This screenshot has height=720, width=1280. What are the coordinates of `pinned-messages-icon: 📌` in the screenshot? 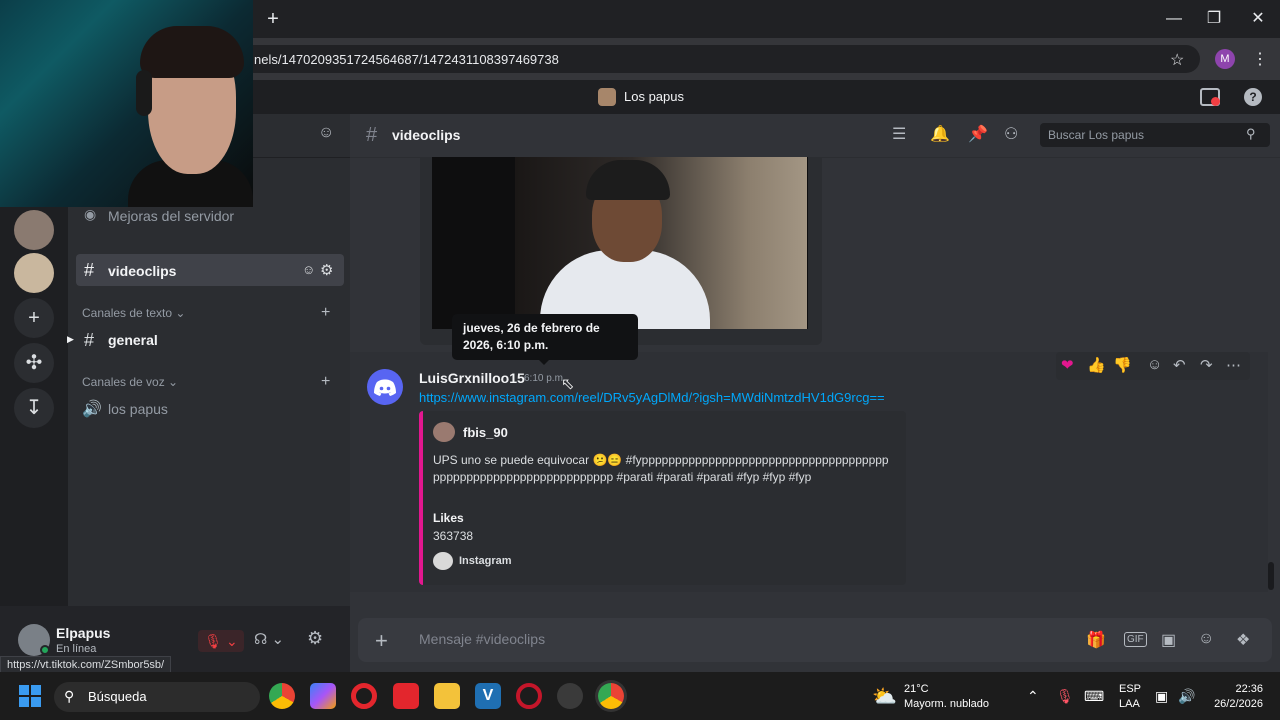 It's located at (978, 134).